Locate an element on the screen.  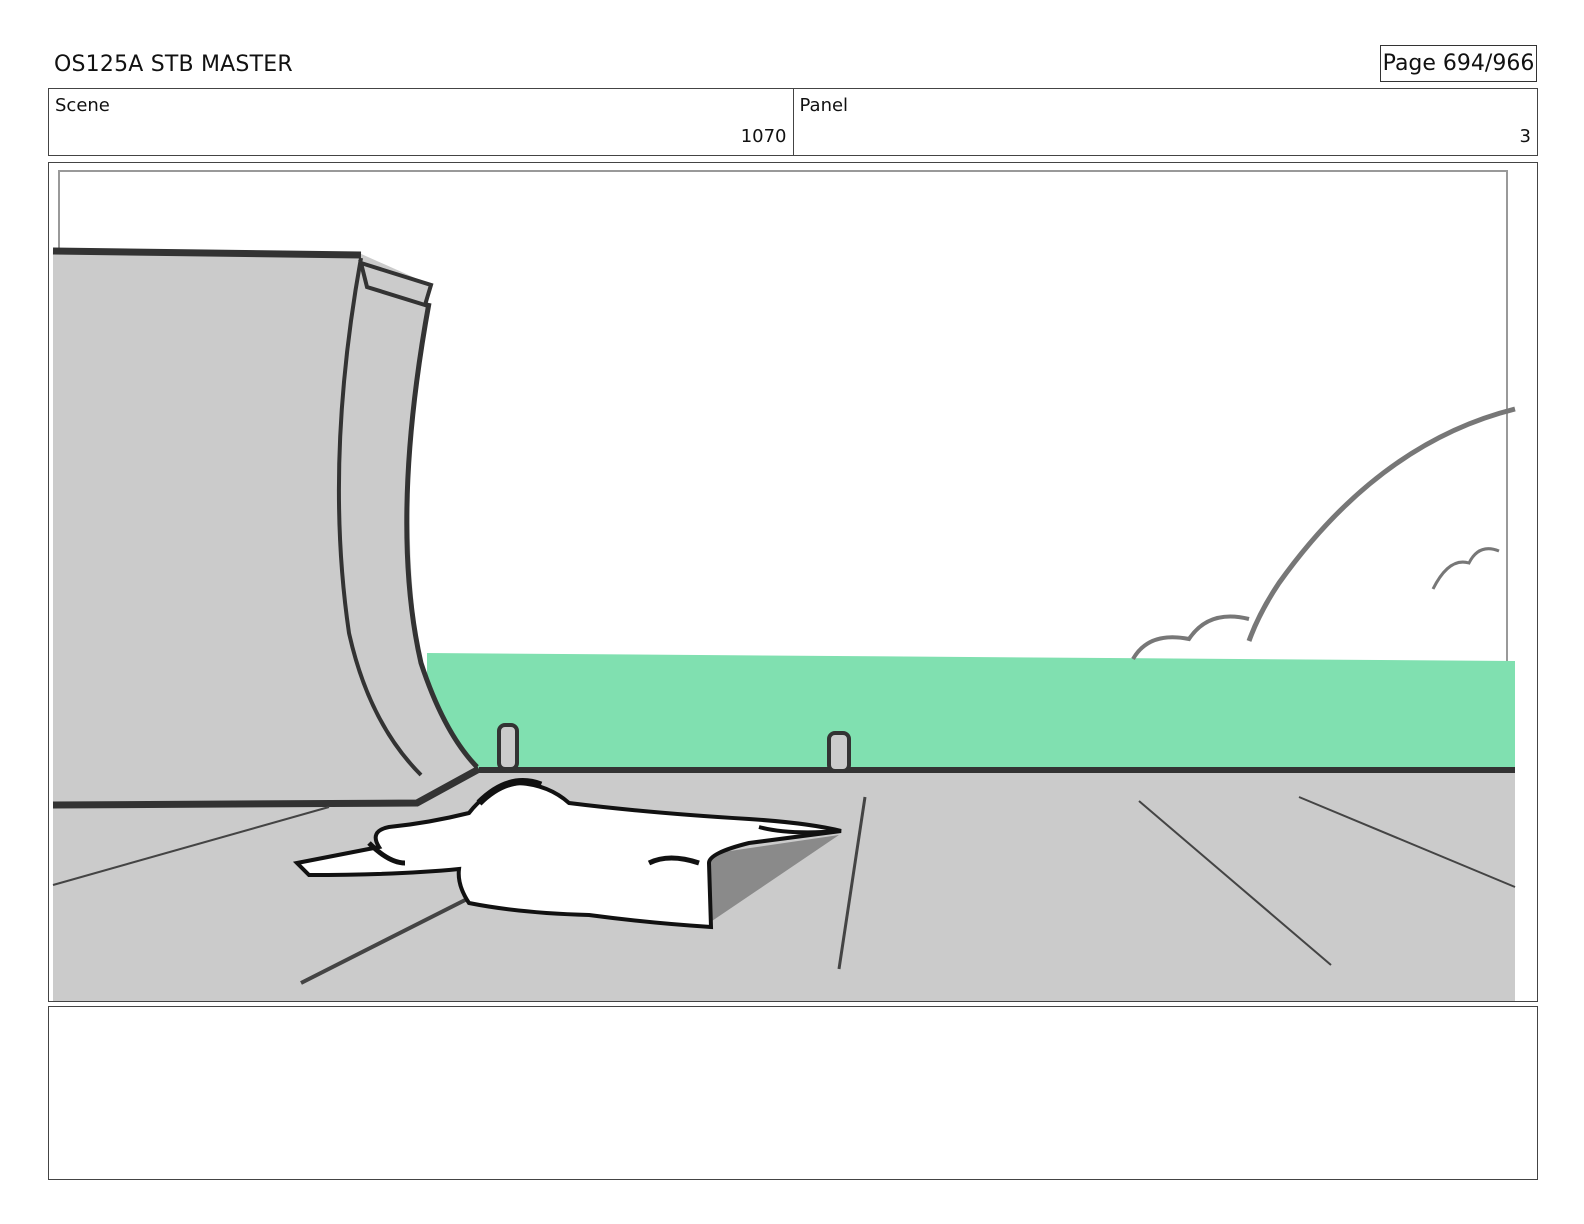
scene-number: 1070 is located at coordinates (763, 136).